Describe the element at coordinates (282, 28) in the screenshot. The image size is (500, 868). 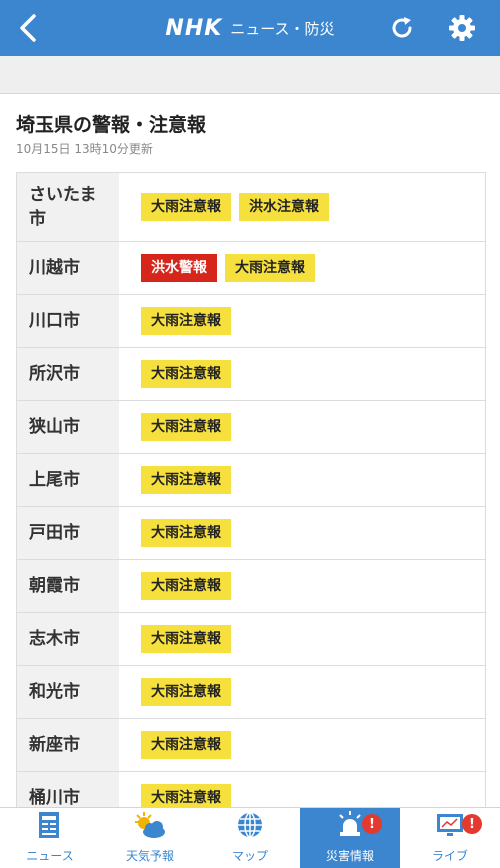
I see `section-title: ニュース・防災` at that location.